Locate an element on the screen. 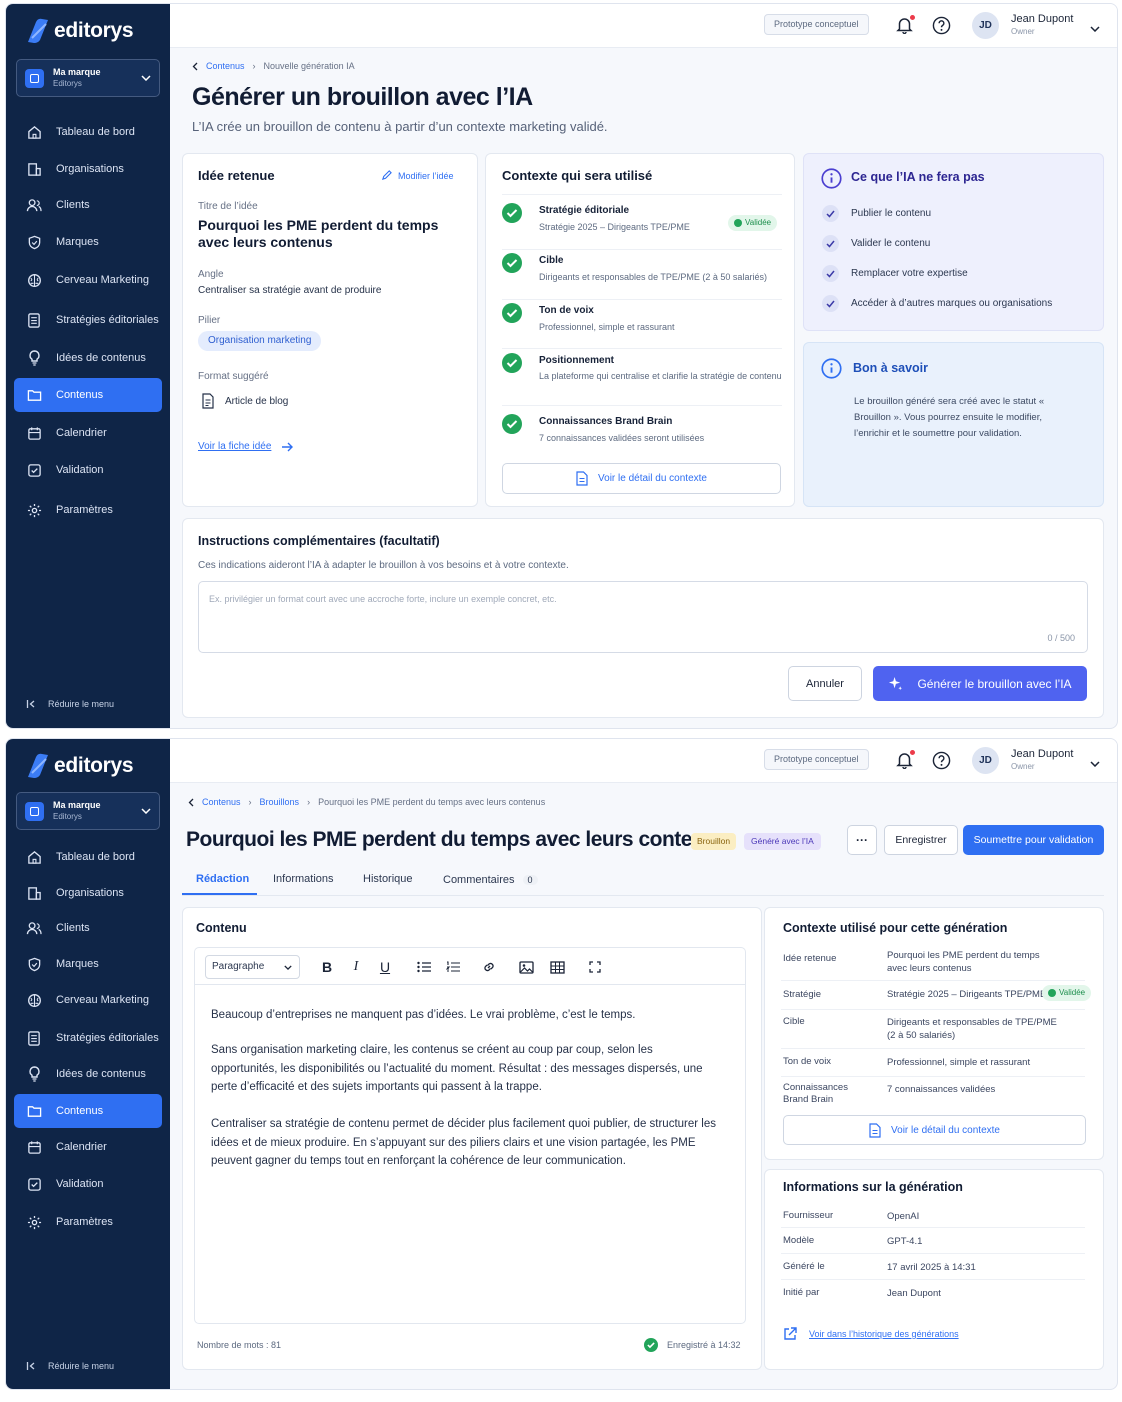 This screenshot has height=1402, width=1122. save-button: Enregistrer is located at coordinates (921, 840).